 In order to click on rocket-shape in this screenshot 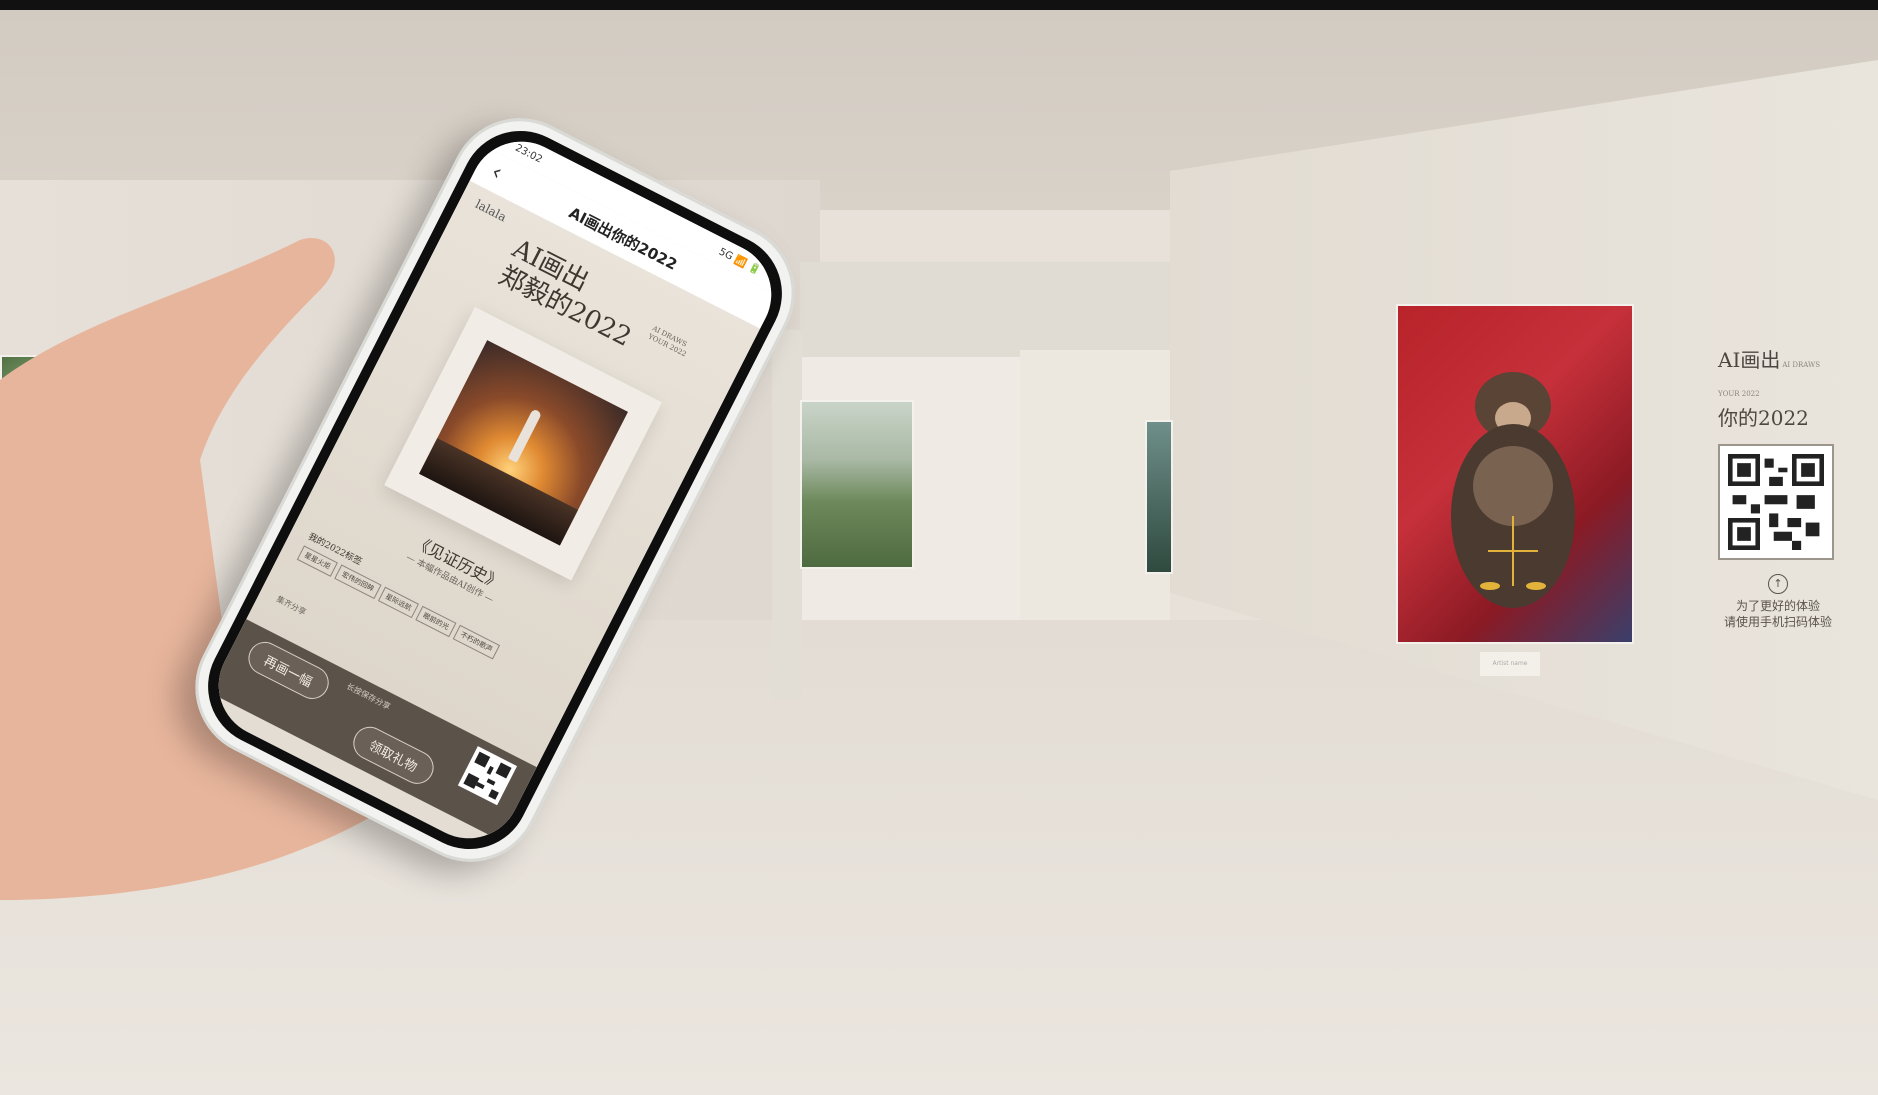, I will do `click(525, 435)`.